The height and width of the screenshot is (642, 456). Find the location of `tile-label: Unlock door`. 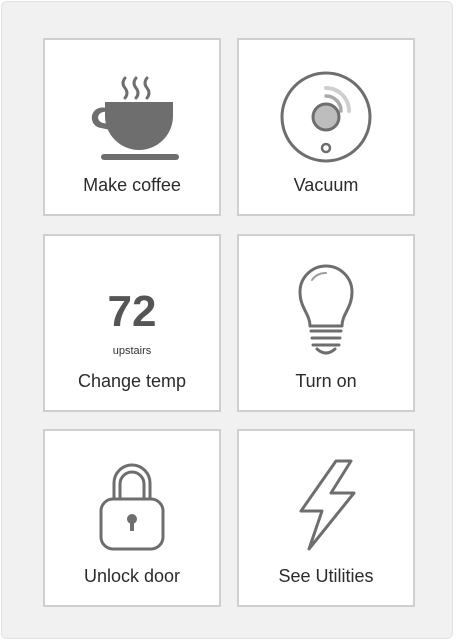

tile-label: Unlock door is located at coordinates (132, 576).